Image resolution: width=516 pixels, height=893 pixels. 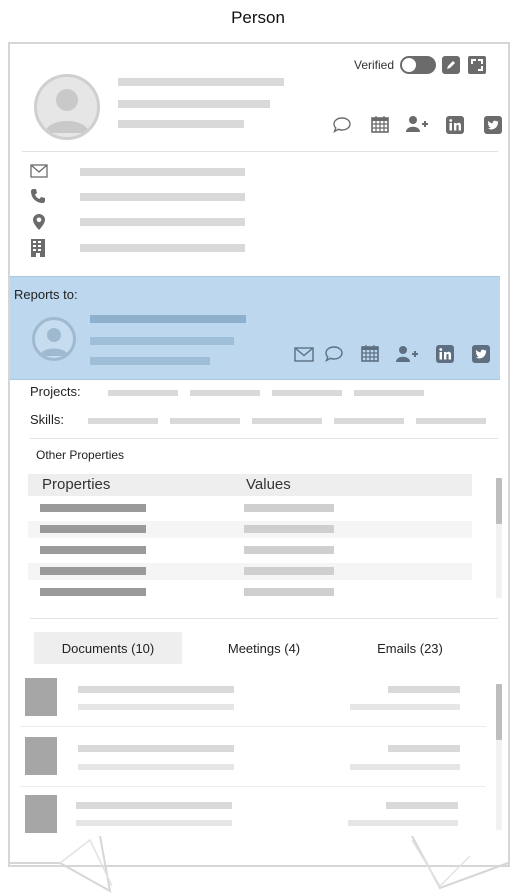 What do you see at coordinates (342, 125) in the screenshot?
I see `chat-bubble-icon` at bounding box center [342, 125].